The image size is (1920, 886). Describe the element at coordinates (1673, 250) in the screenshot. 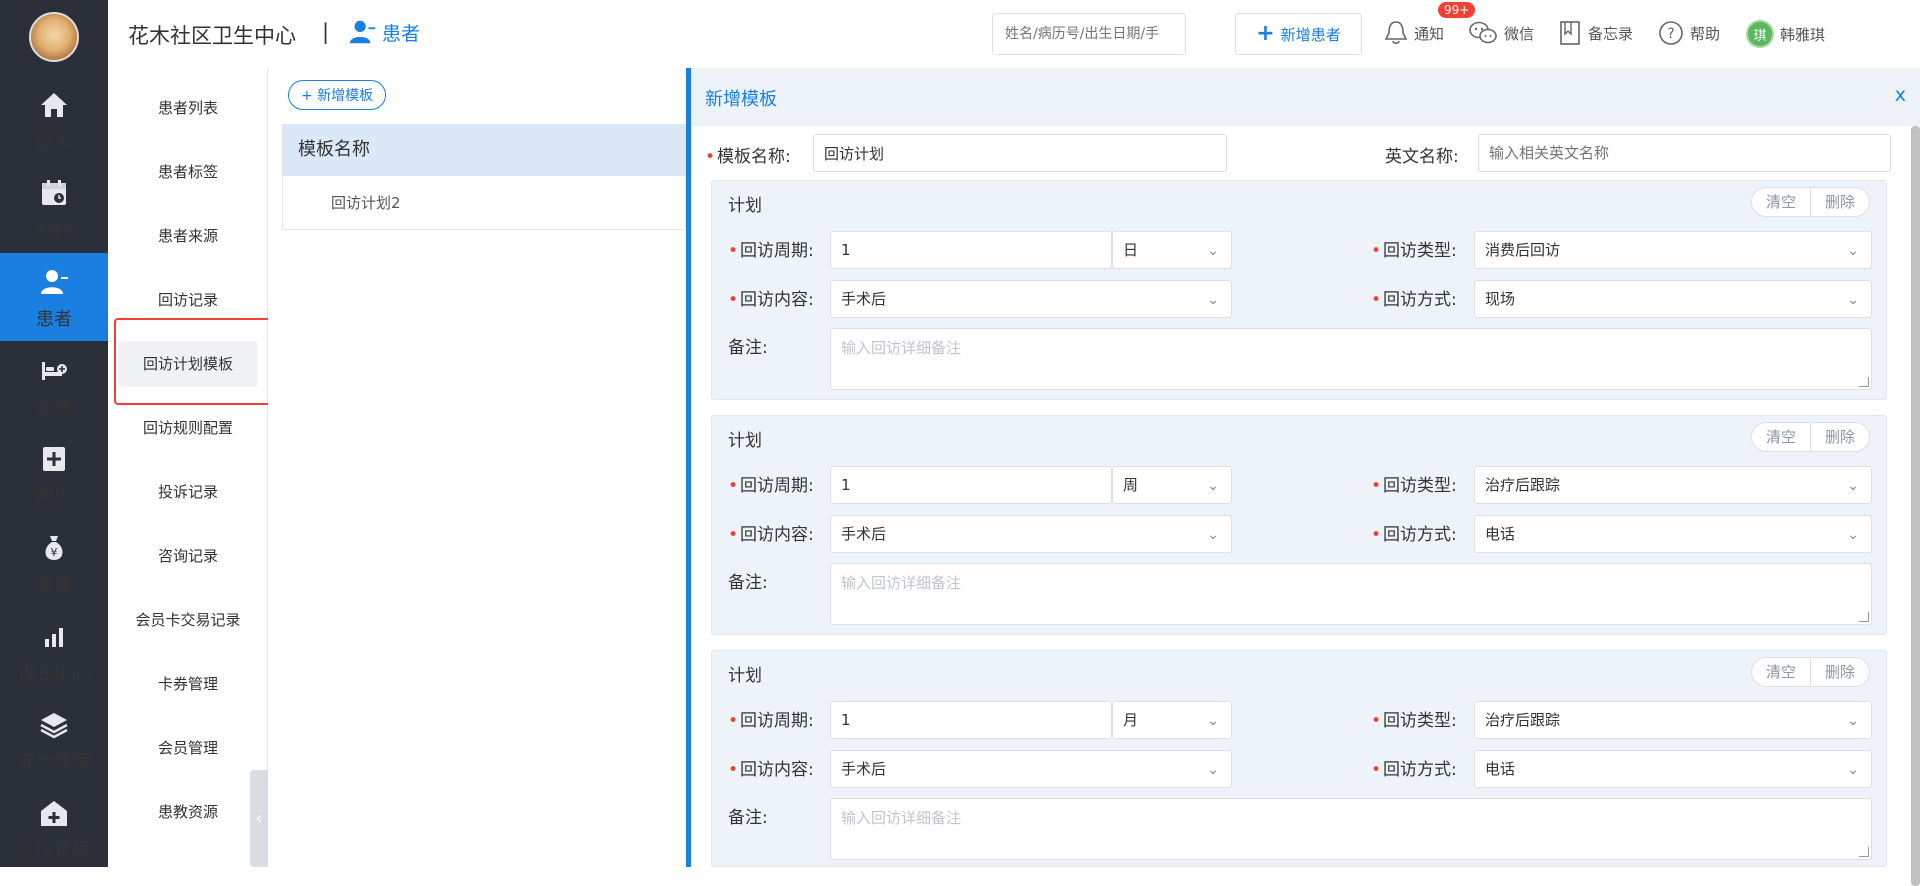

I see `type-select: 消费后回访 ⌄` at that location.